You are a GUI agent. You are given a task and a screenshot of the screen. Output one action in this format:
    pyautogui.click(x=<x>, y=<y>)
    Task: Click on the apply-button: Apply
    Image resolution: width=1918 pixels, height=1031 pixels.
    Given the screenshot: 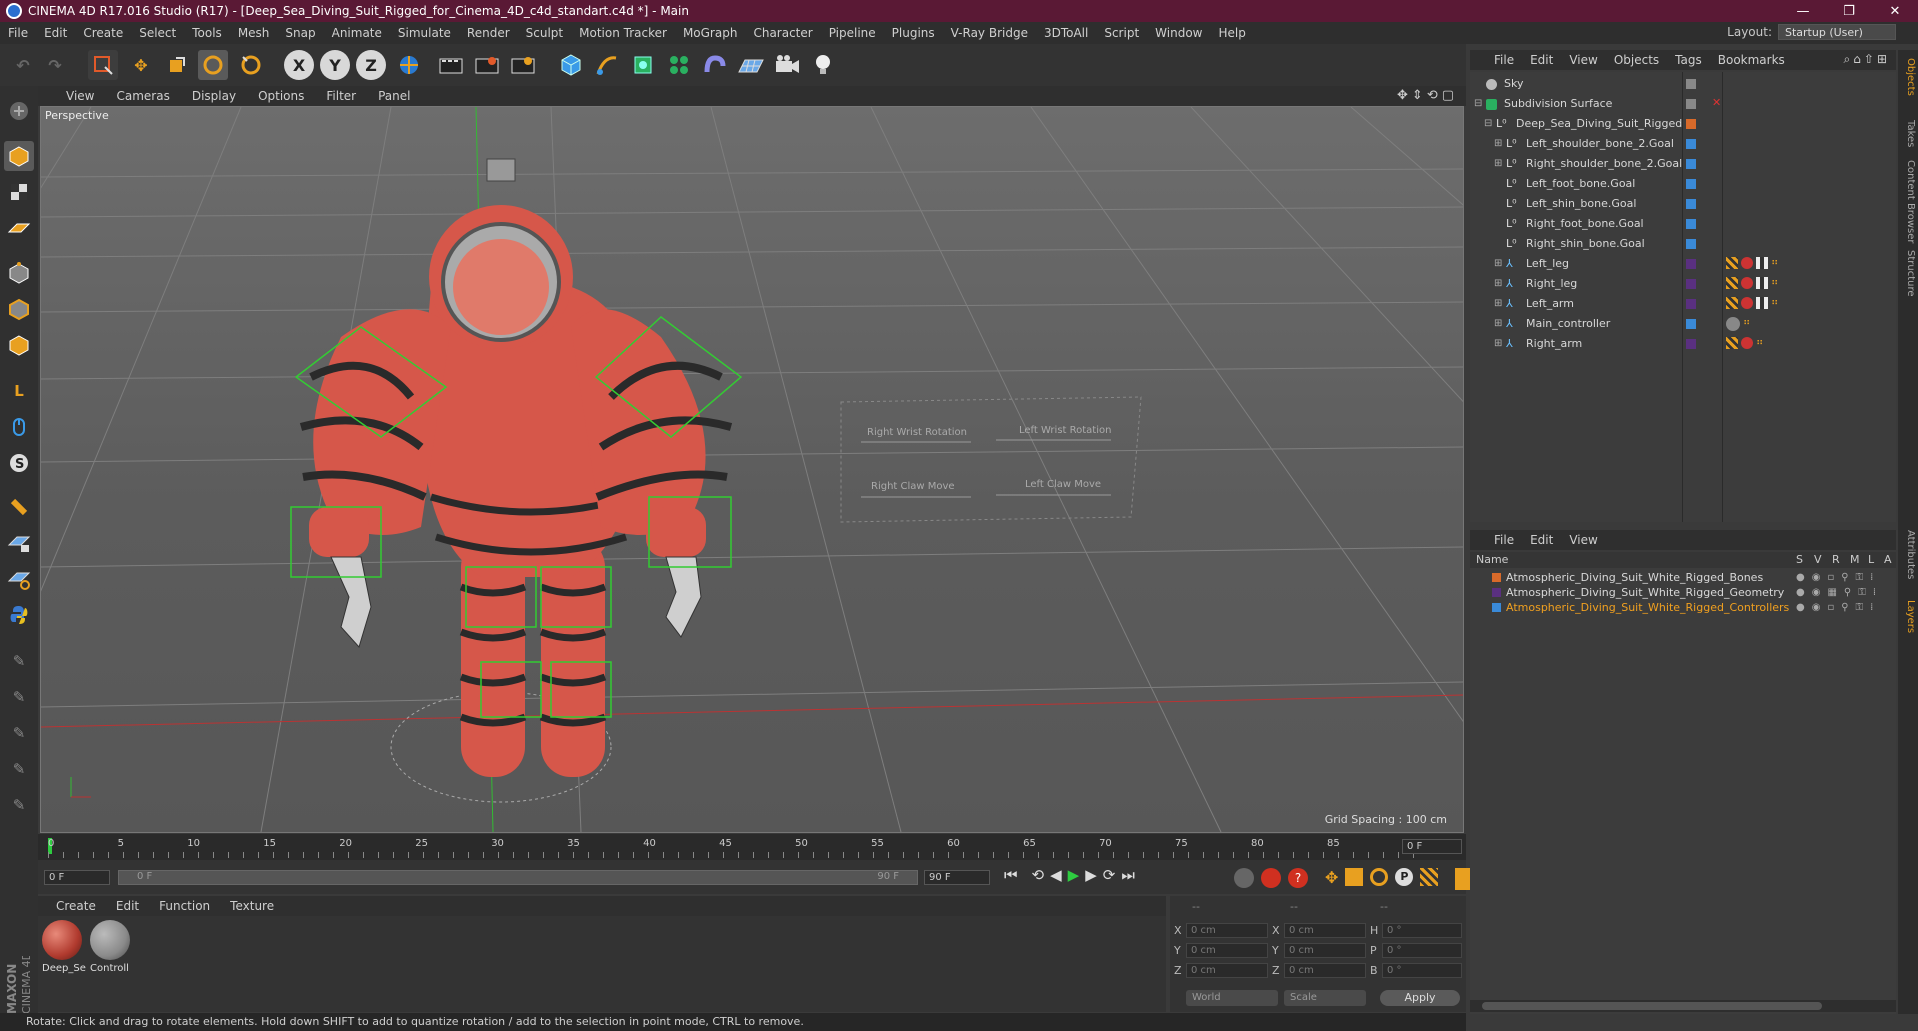 What is the action you would take?
    pyautogui.click(x=1420, y=998)
    